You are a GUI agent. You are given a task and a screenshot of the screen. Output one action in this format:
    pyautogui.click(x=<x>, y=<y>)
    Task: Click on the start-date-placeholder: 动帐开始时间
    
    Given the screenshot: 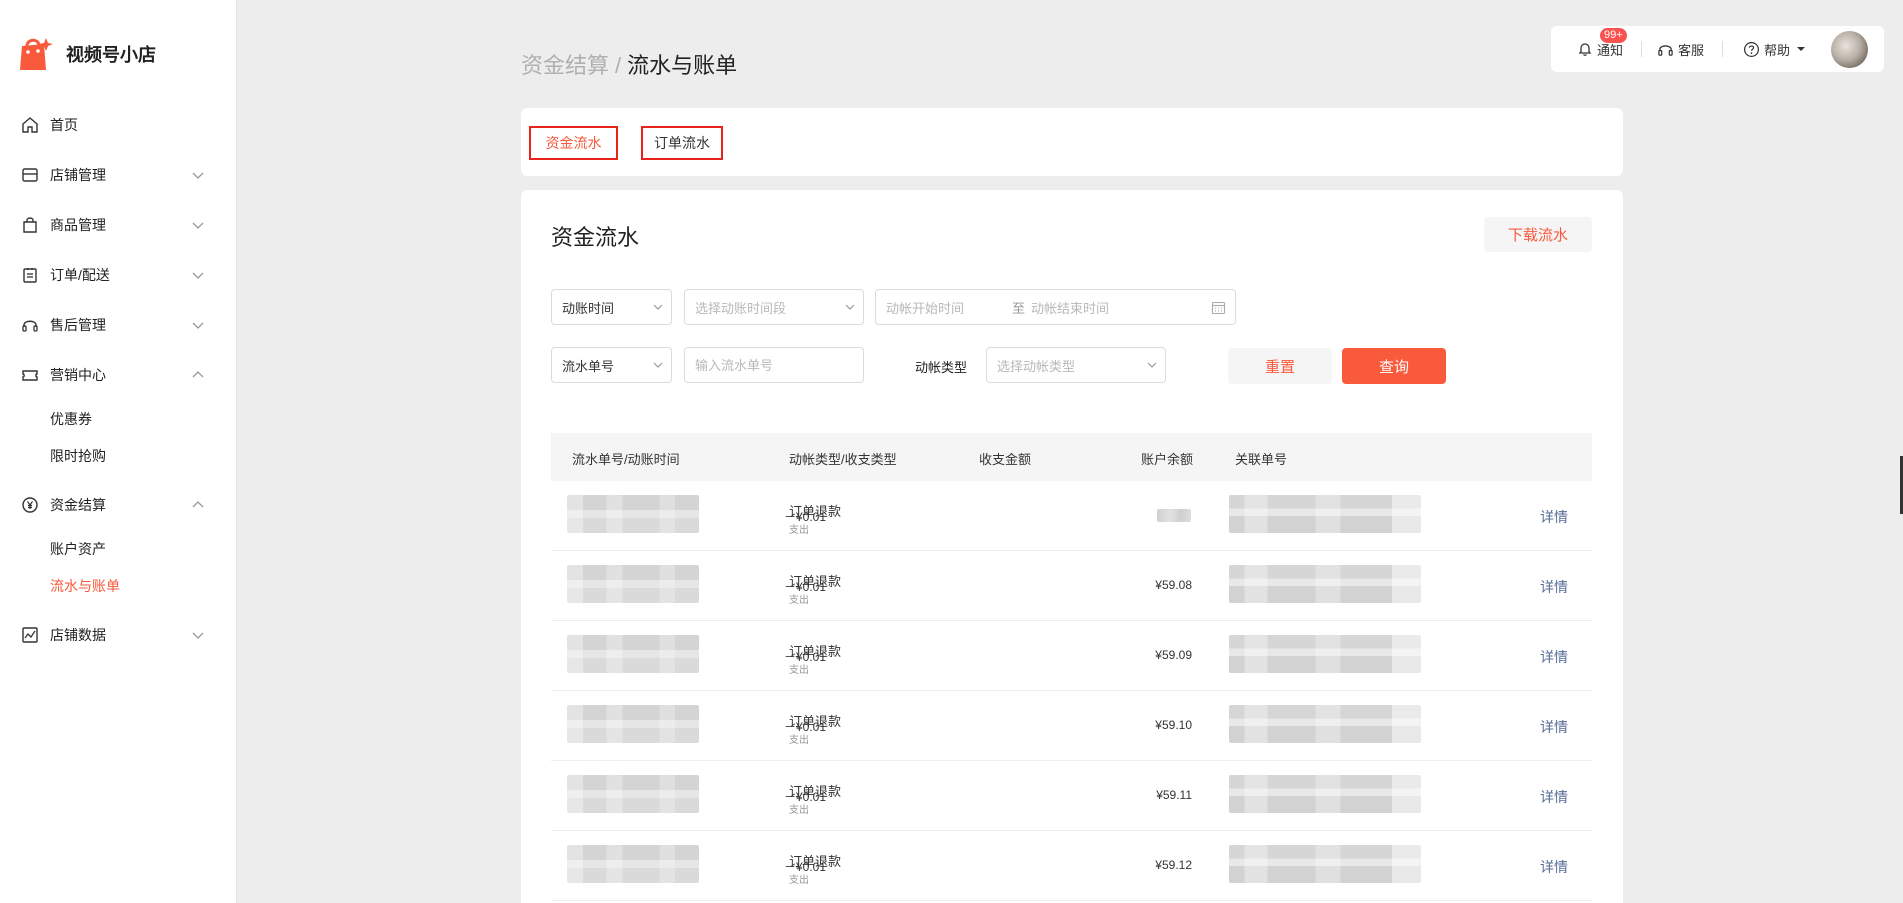 What is the action you would take?
    pyautogui.click(x=925, y=308)
    